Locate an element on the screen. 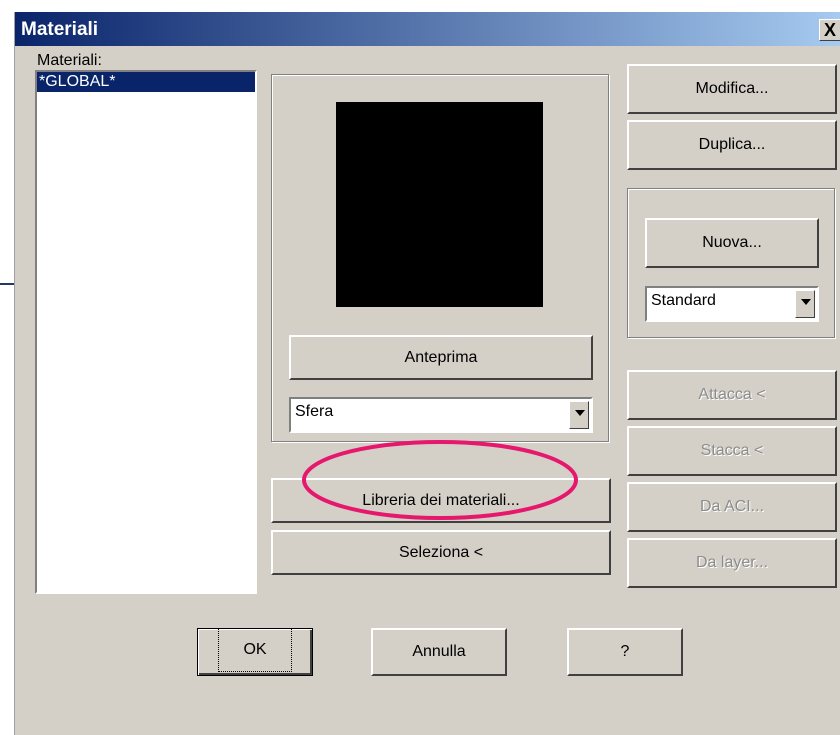  cancel-button: Annulla is located at coordinates (439, 652).